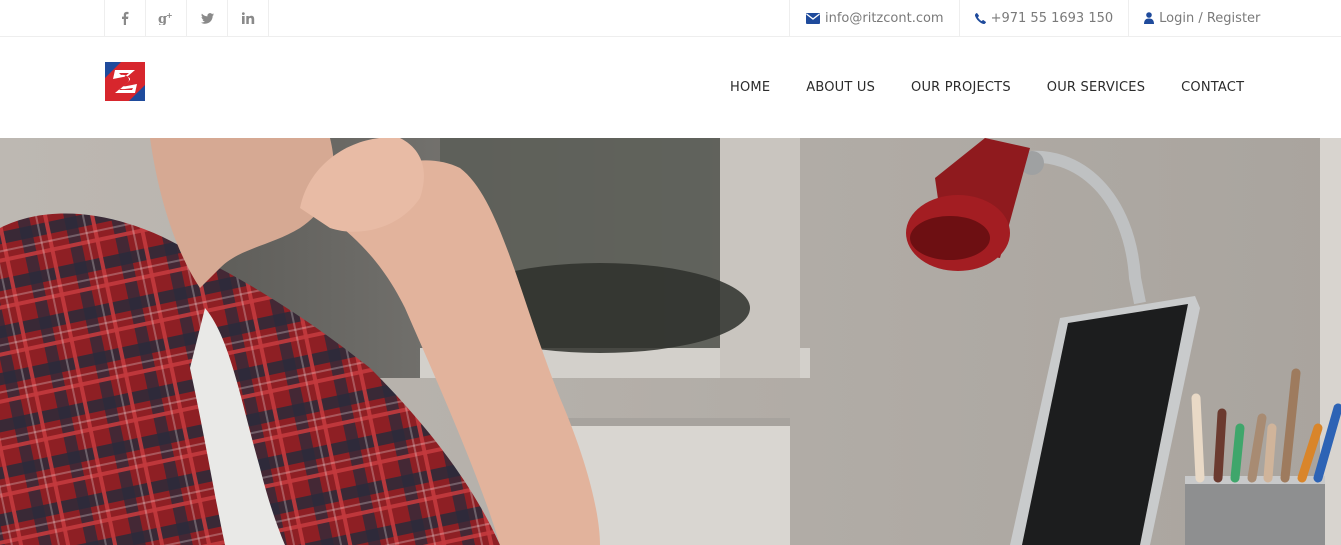  Describe the element at coordinates (750, 87) in the screenshot. I see `nav-home: HOME` at that location.